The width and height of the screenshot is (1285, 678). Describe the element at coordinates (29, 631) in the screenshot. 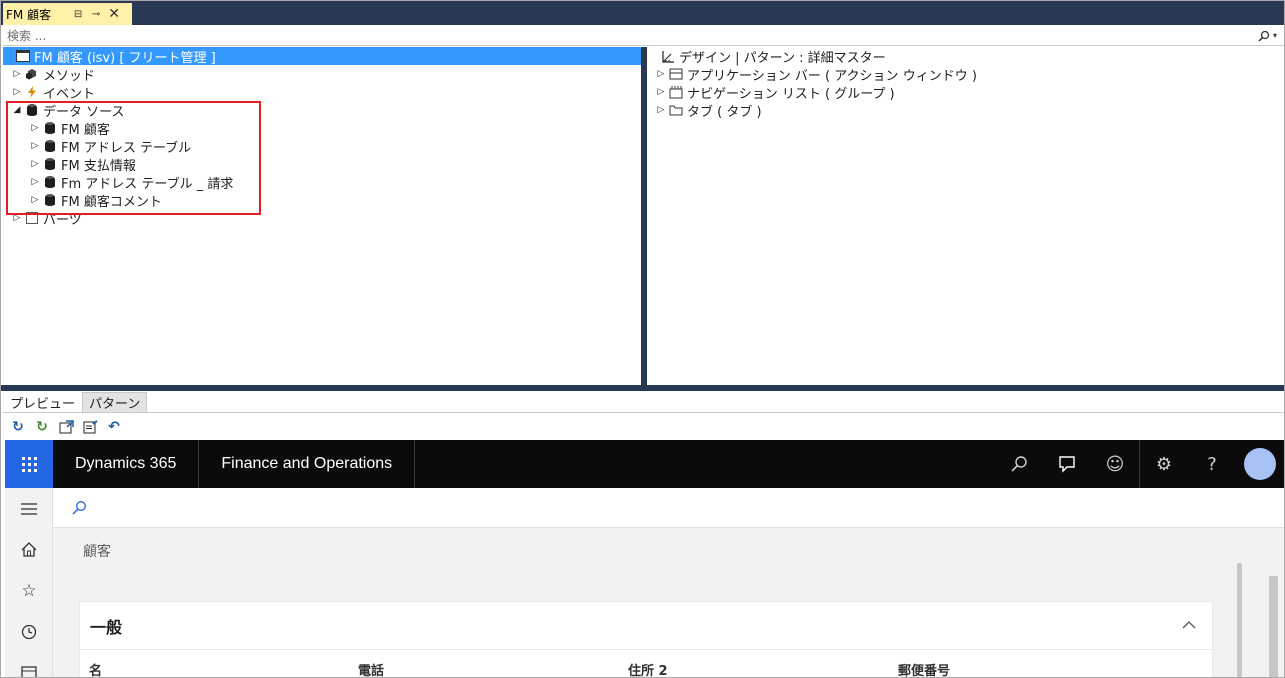

I see `clock-icon` at that location.